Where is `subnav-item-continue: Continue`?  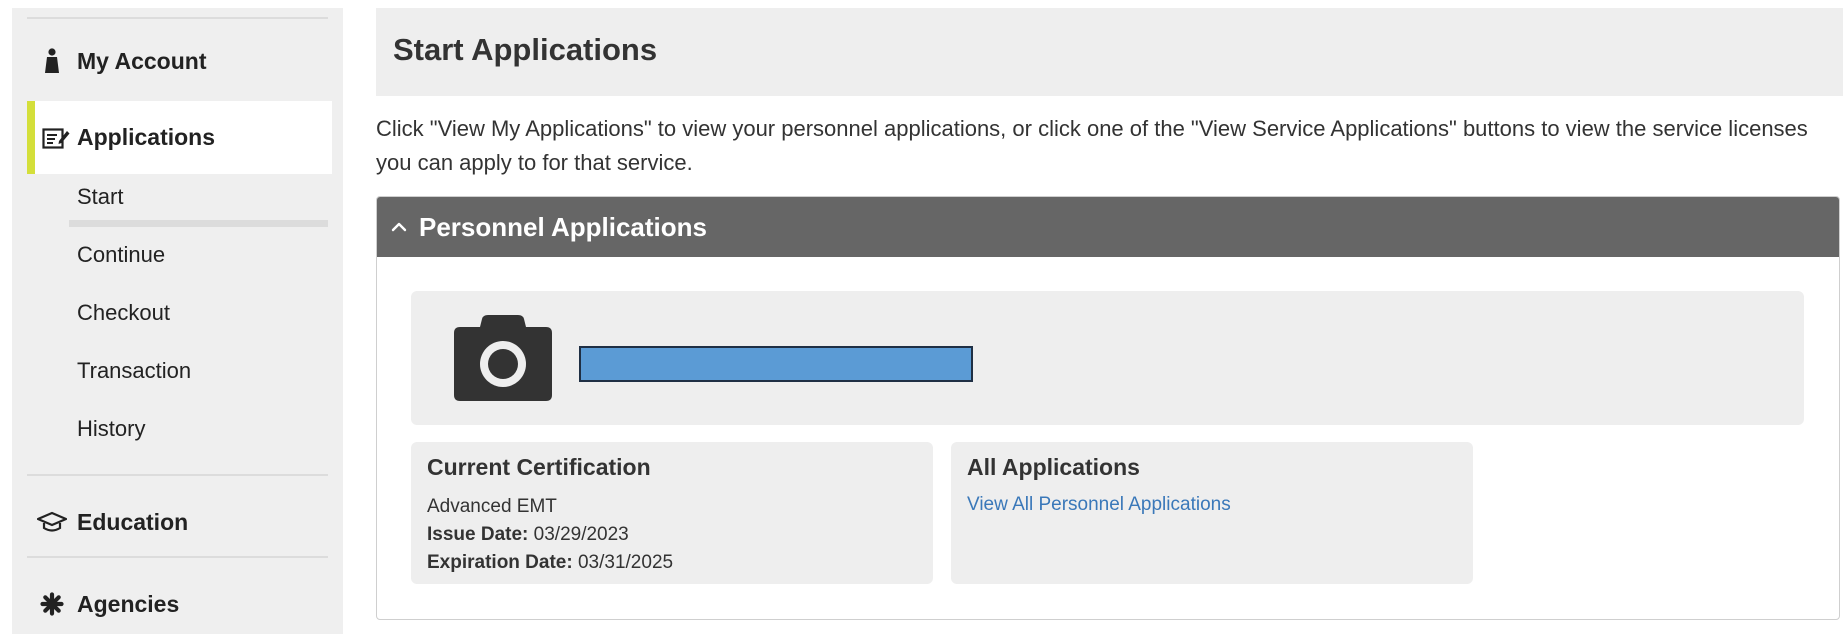 subnav-item-continue: Continue is located at coordinates (121, 255).